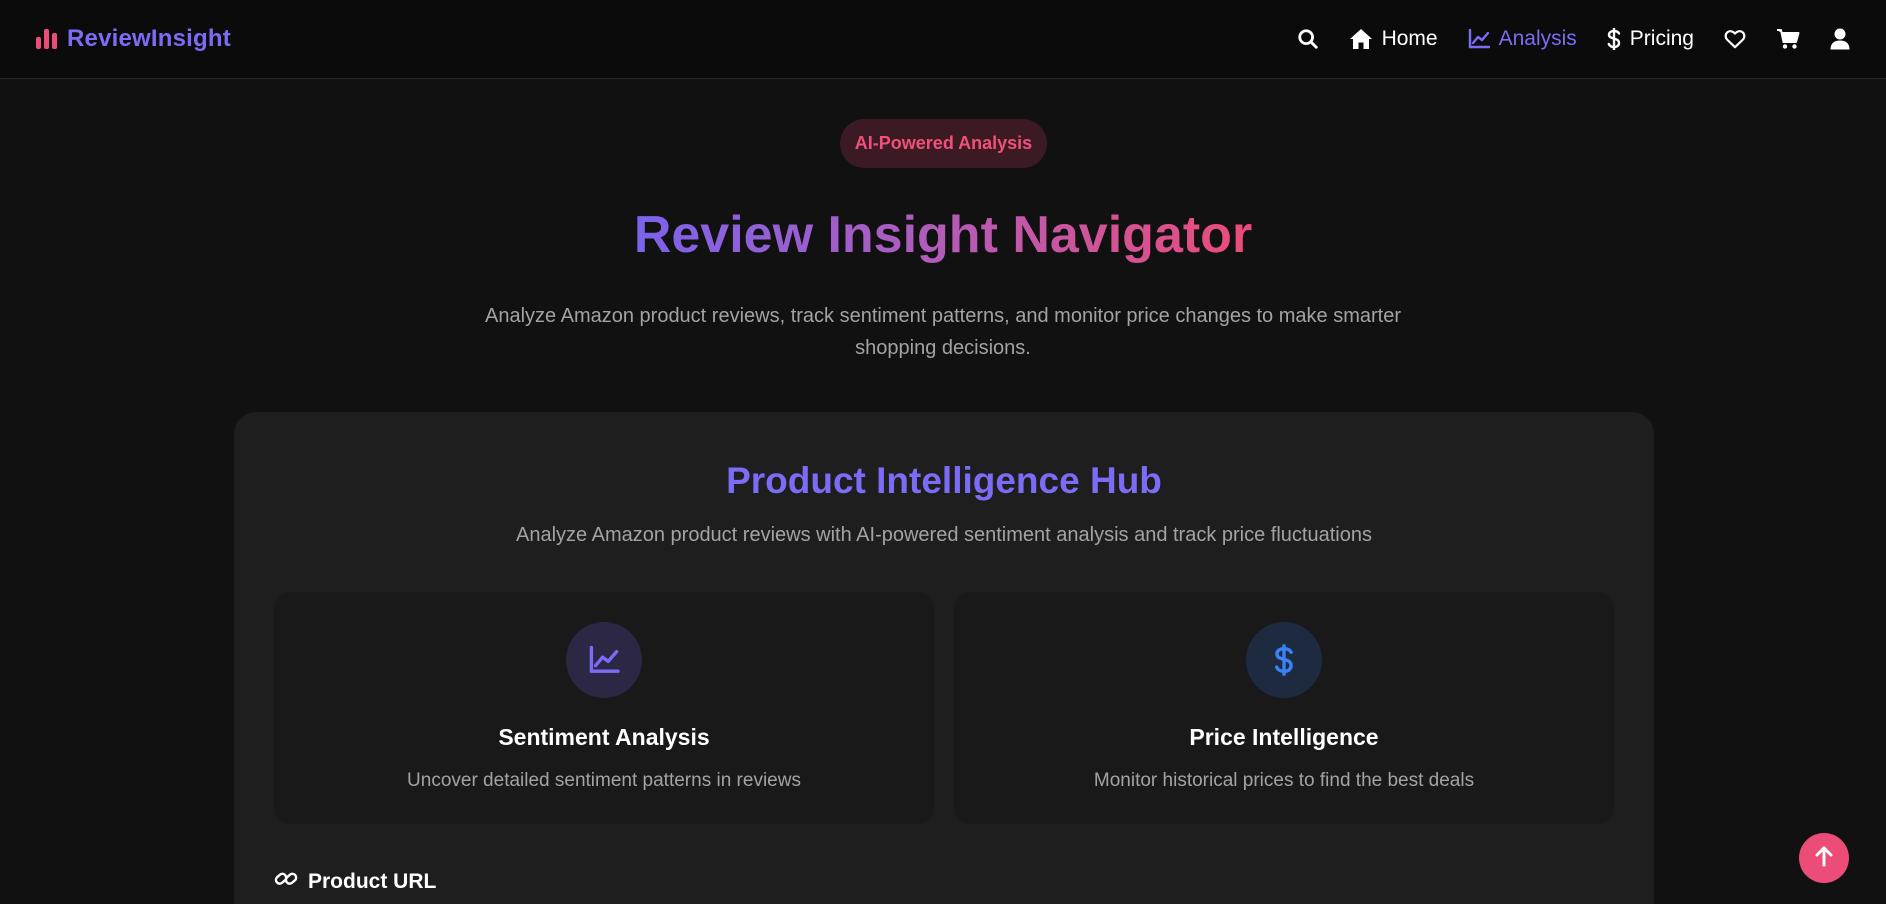 The width and height of the screenshot is (1886, 904). Describe the element at coordinates (944, 480) in the screenshot. I see `hub-title: Product Intelligence Hub` at that location.